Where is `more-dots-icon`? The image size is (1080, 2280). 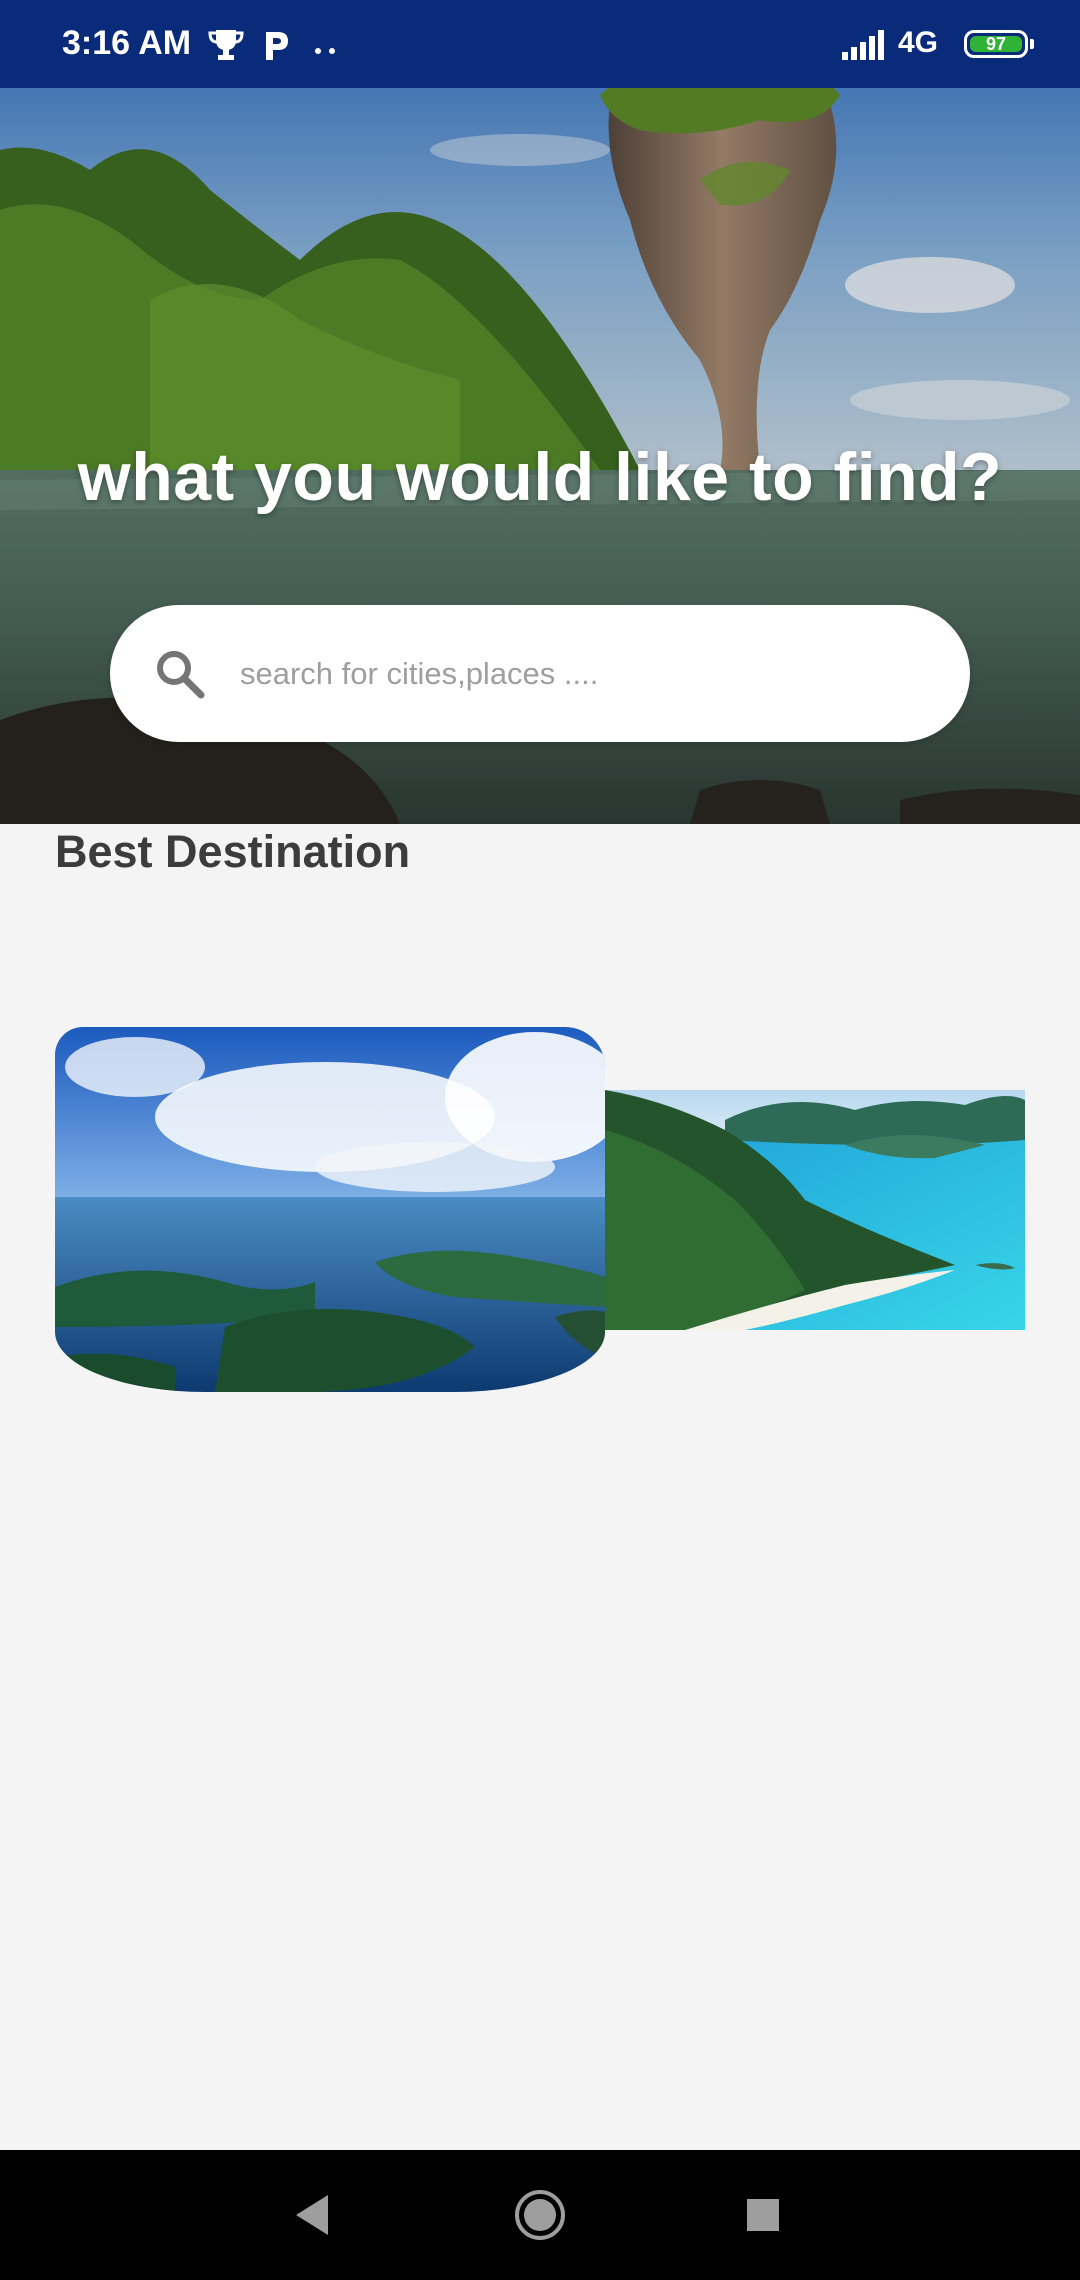
more-dots-icon is located at coordinates (326, 51).